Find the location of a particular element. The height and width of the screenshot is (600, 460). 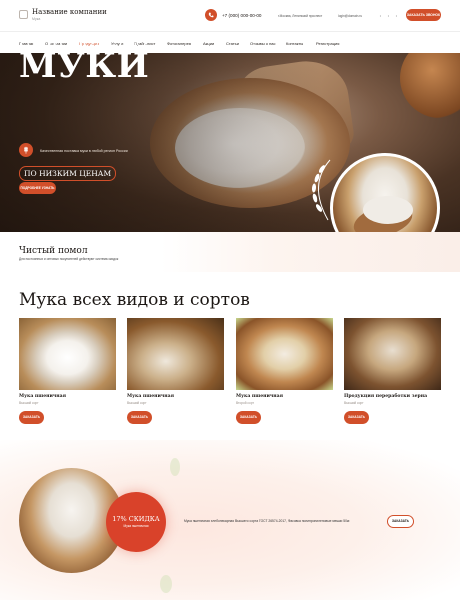

product-name: Продукция переработки зерна is located at coordinates (385, 396).